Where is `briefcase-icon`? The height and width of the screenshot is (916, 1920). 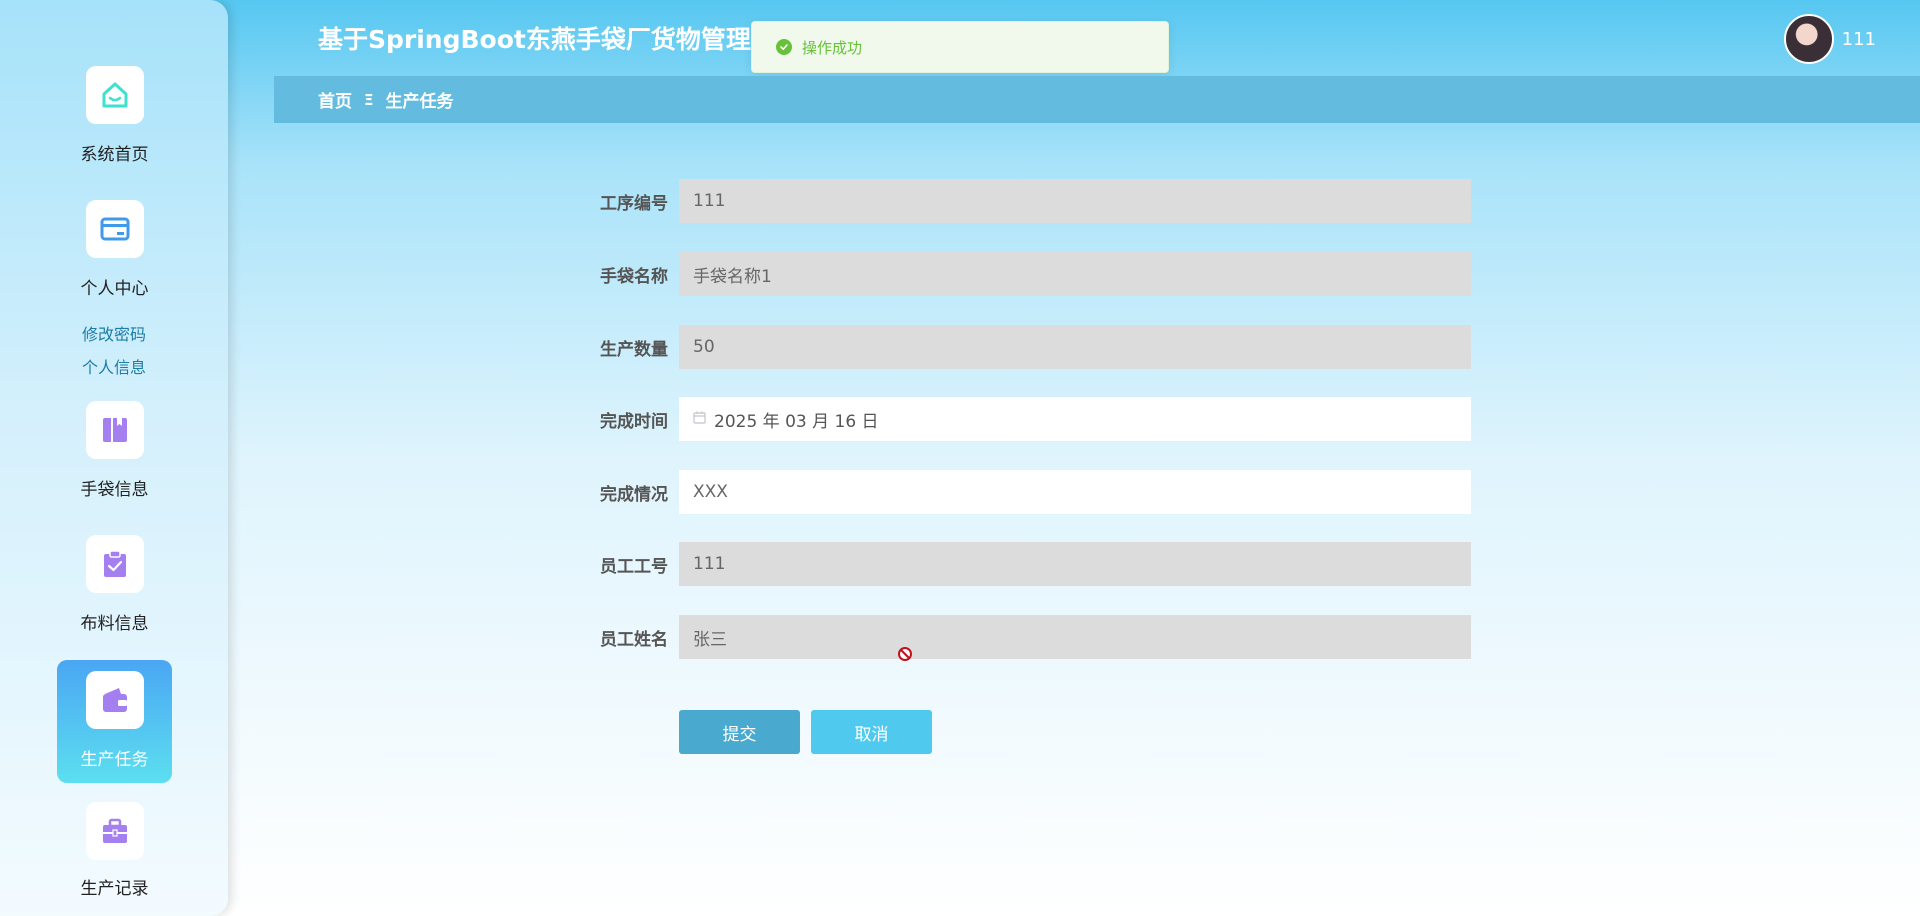 briefcase-icon is located at coordinates (114, 831).